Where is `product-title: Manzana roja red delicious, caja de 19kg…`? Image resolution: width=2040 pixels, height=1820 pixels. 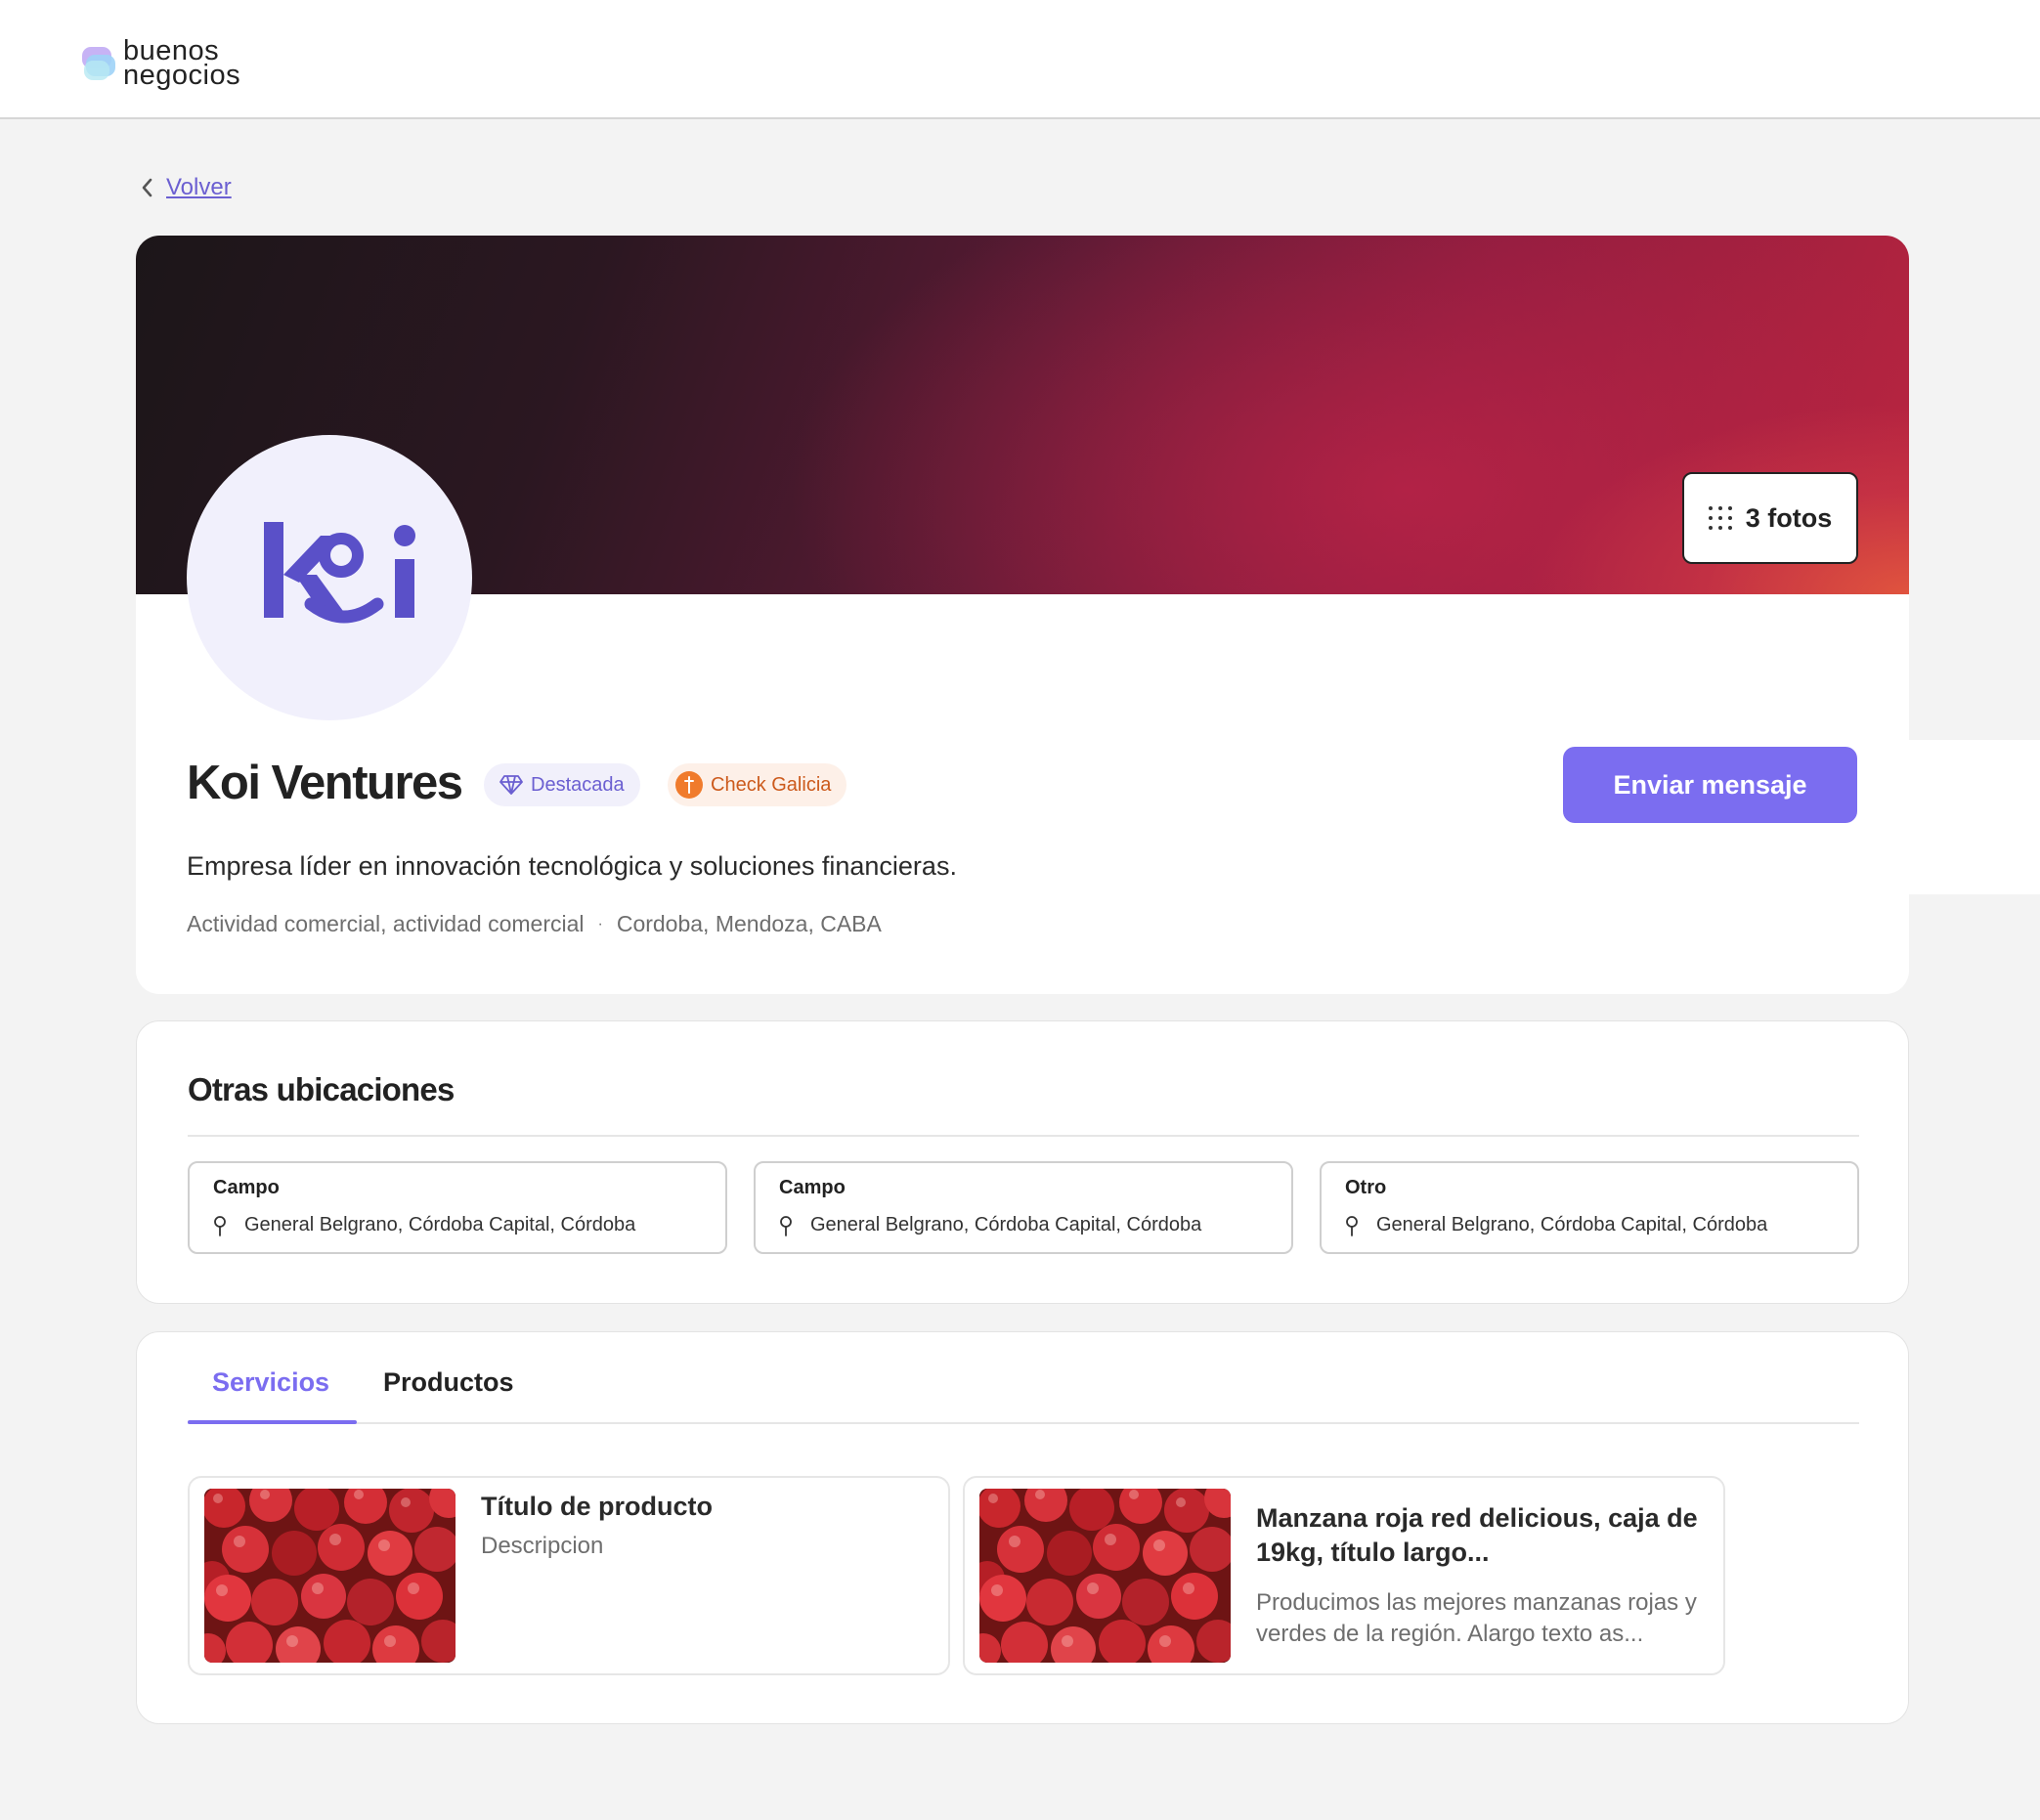 product-title: Manzana roja red delicious, caja de 19kg… is located at coordinates (1477, 1535).